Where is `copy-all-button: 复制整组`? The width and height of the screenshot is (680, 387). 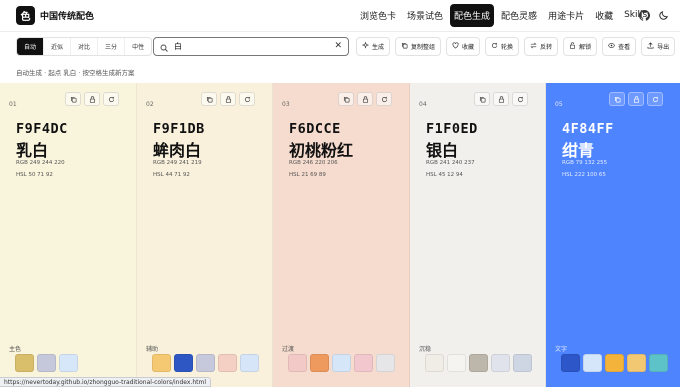 copy-all-button: 复制整组 is located at coordinates (418, 46).